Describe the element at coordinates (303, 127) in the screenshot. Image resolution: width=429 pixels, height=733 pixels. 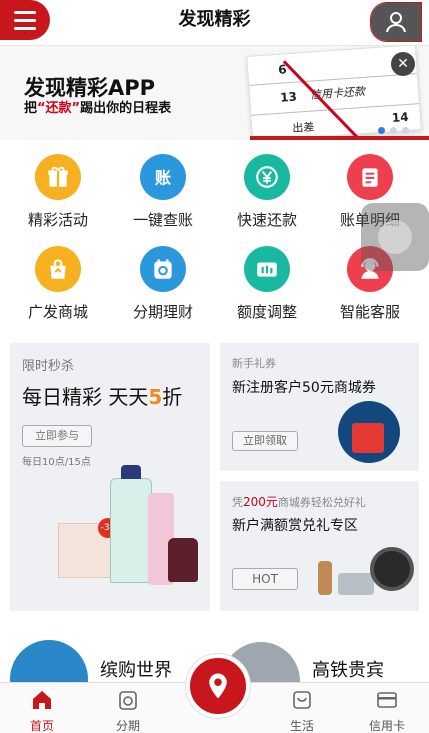
I see `calendar-note: 出差` at that location.